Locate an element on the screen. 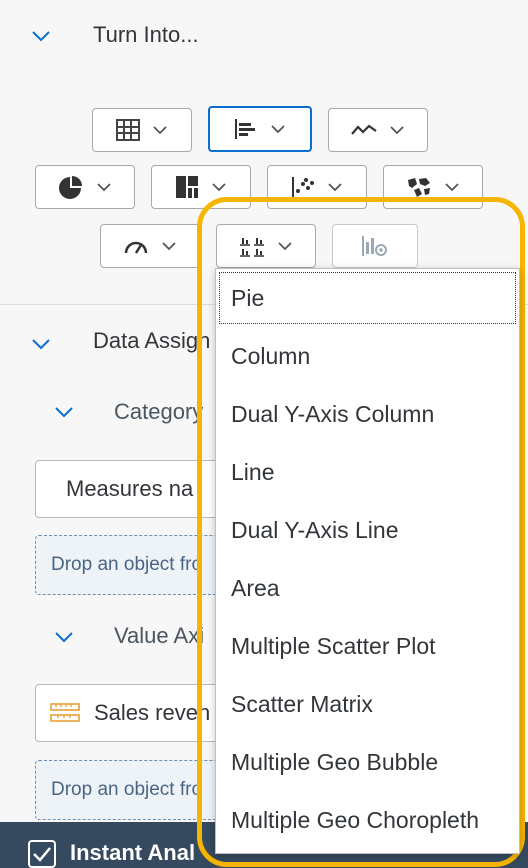 The width and height of the screenshot is (528, 868). line-chart-icon is located at coordinates (364, 129).